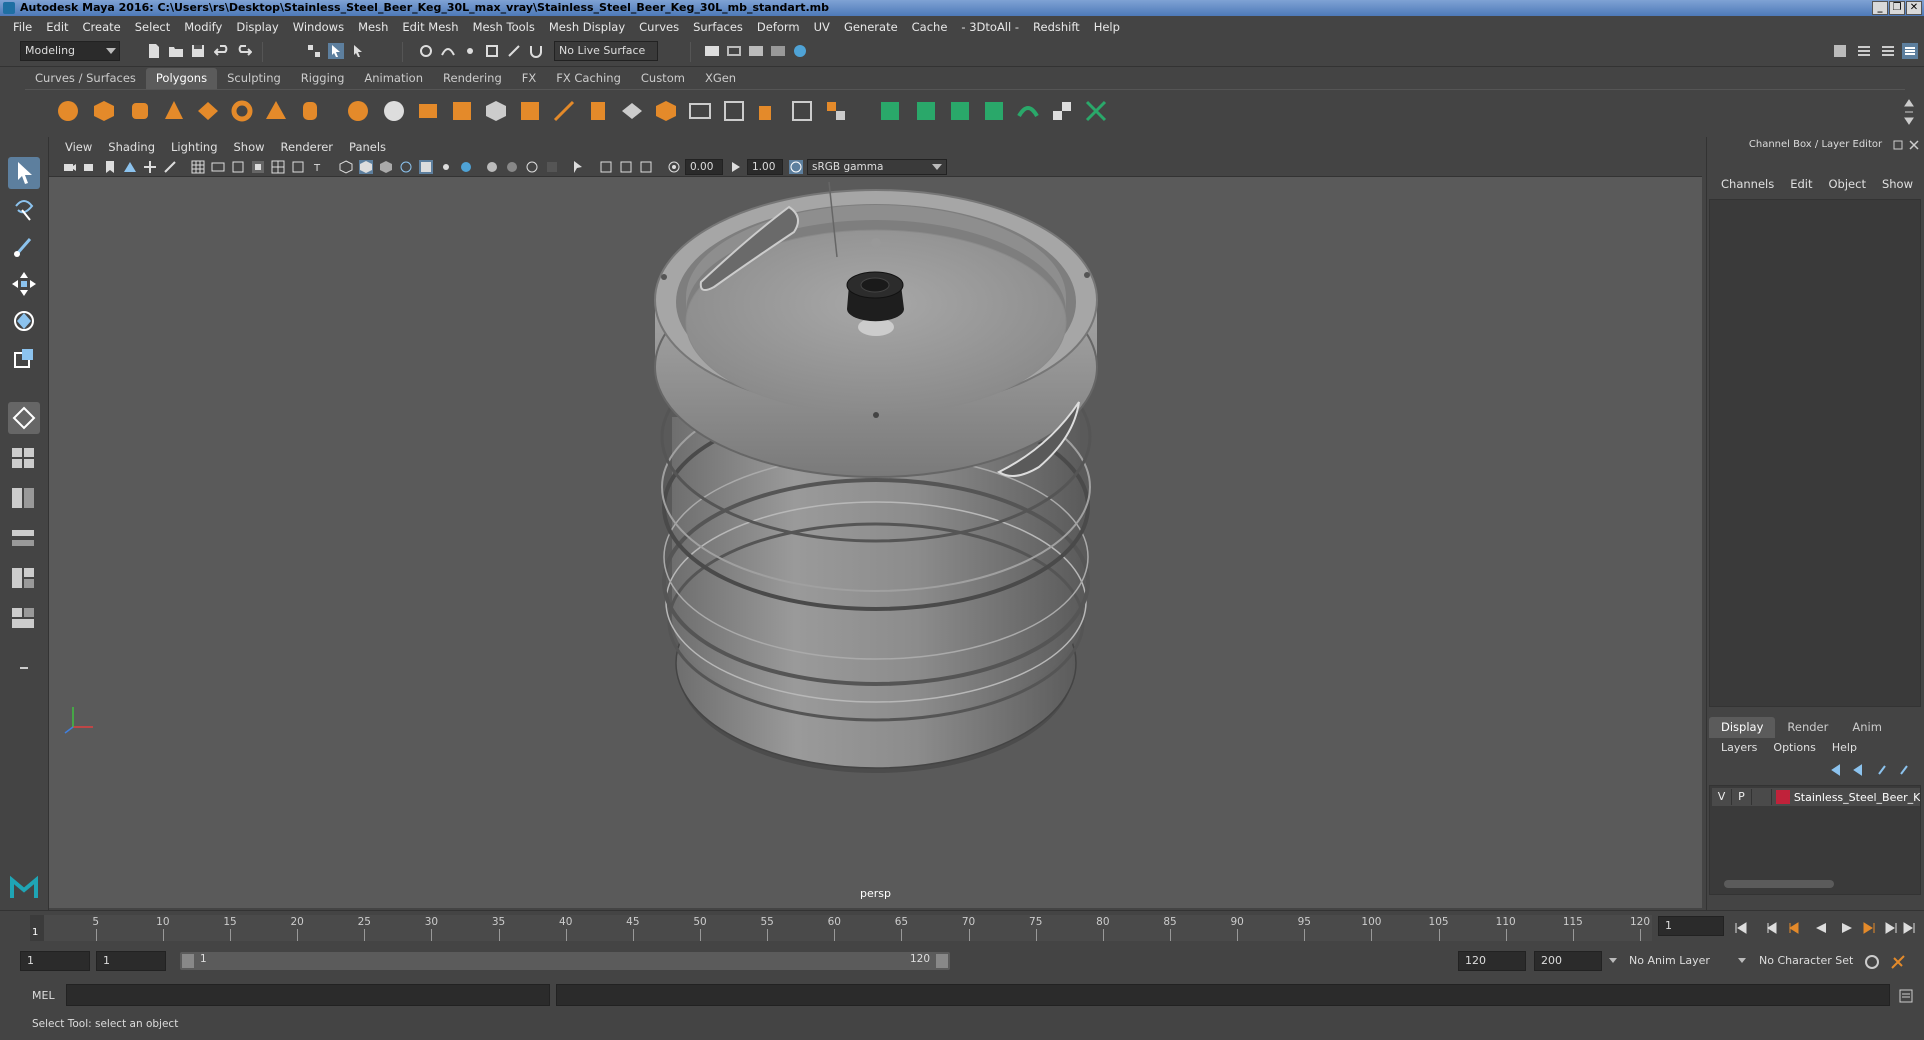 The image size is (1924, 1040). Describe the element at coordinates (1096, 111) in the screenshot. I see `uv-layout-icon` at that location.